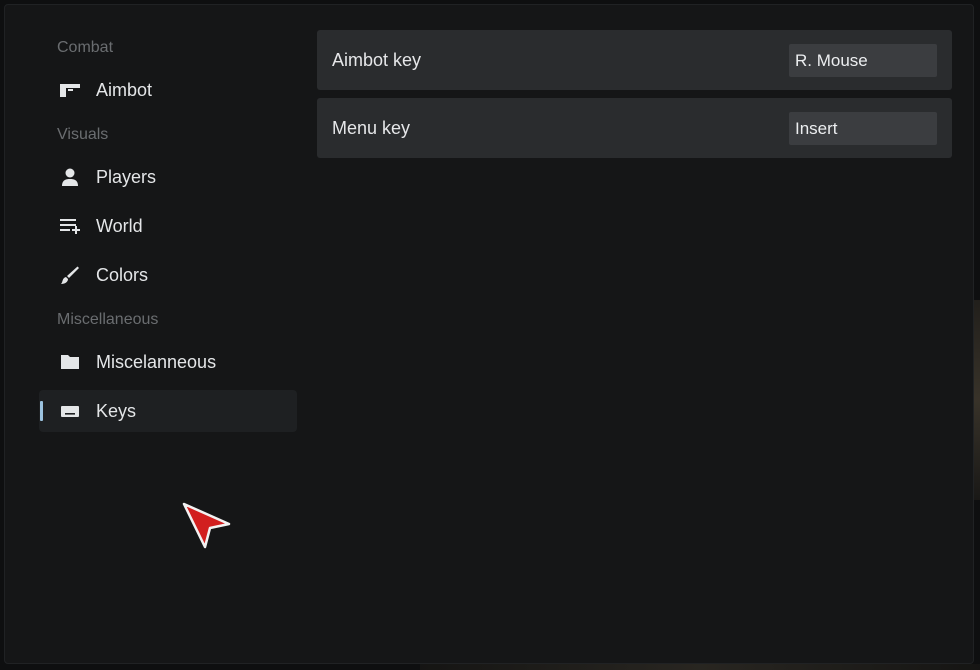  What do you see at coordinates (83, 134) in the screenshot?
I see `section-label-visuals: Visuals` at bounding box center [83, 134].